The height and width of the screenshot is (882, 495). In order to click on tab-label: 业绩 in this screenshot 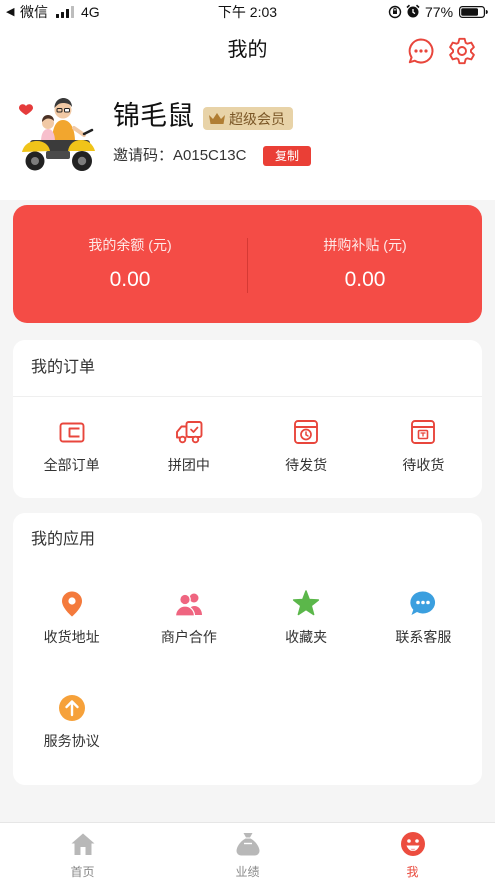, I will do `click(247, 872)`.